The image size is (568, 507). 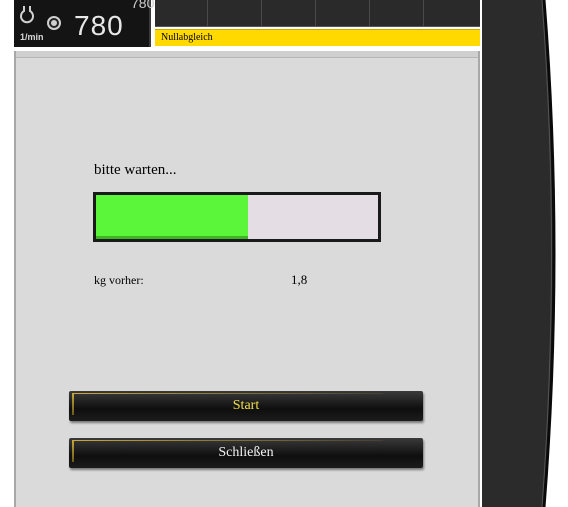 What do you see at coordinates (299, 279) in the screenshot?
I see `kg-before-value: 1,8` at bounding box center [299, 279].